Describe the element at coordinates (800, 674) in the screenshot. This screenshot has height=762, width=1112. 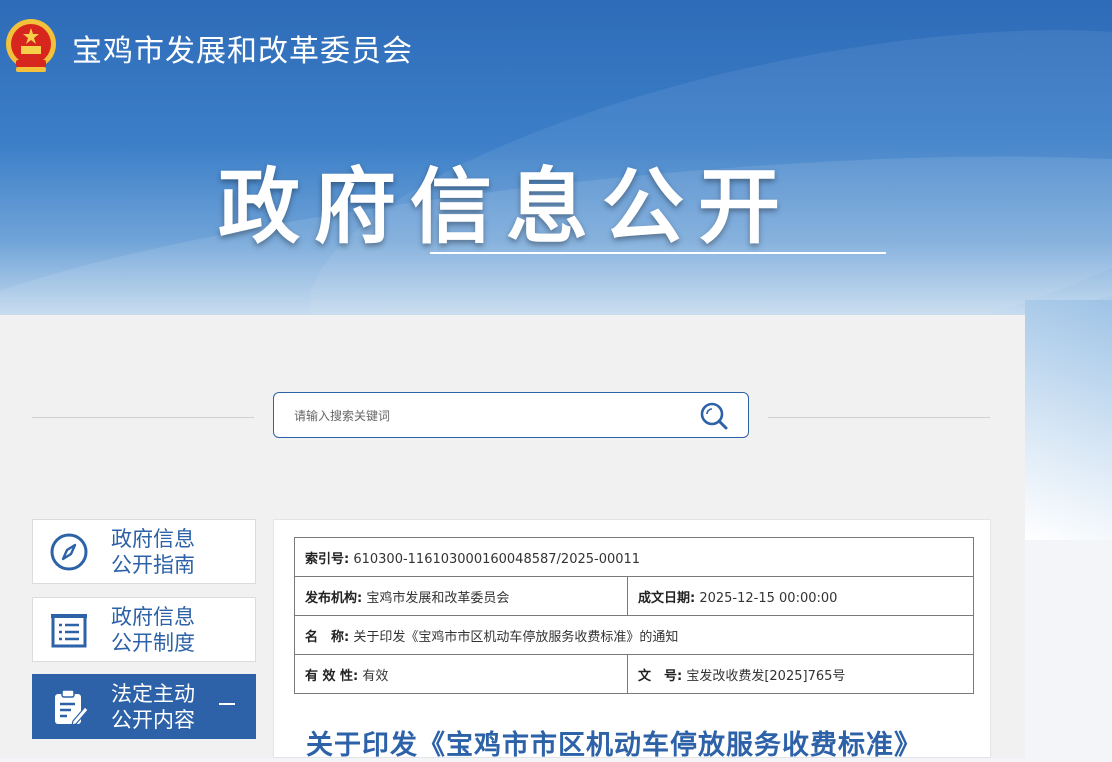
I see `document-number-cell: 文 号: 宝发改收费发[2025]765号` at that location.